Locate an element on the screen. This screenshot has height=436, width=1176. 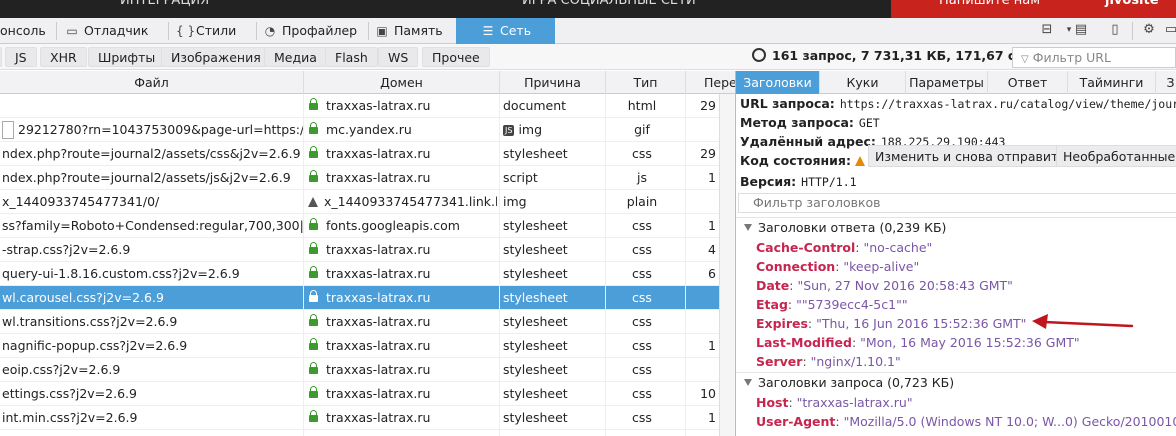
cause-cell: document is located at coordinates (553, 106).